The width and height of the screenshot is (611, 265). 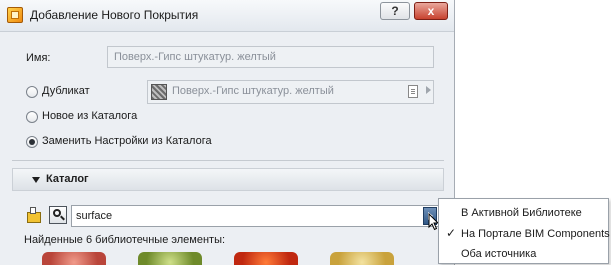 I want to click on close-button: x, so click(x=431, y=11).